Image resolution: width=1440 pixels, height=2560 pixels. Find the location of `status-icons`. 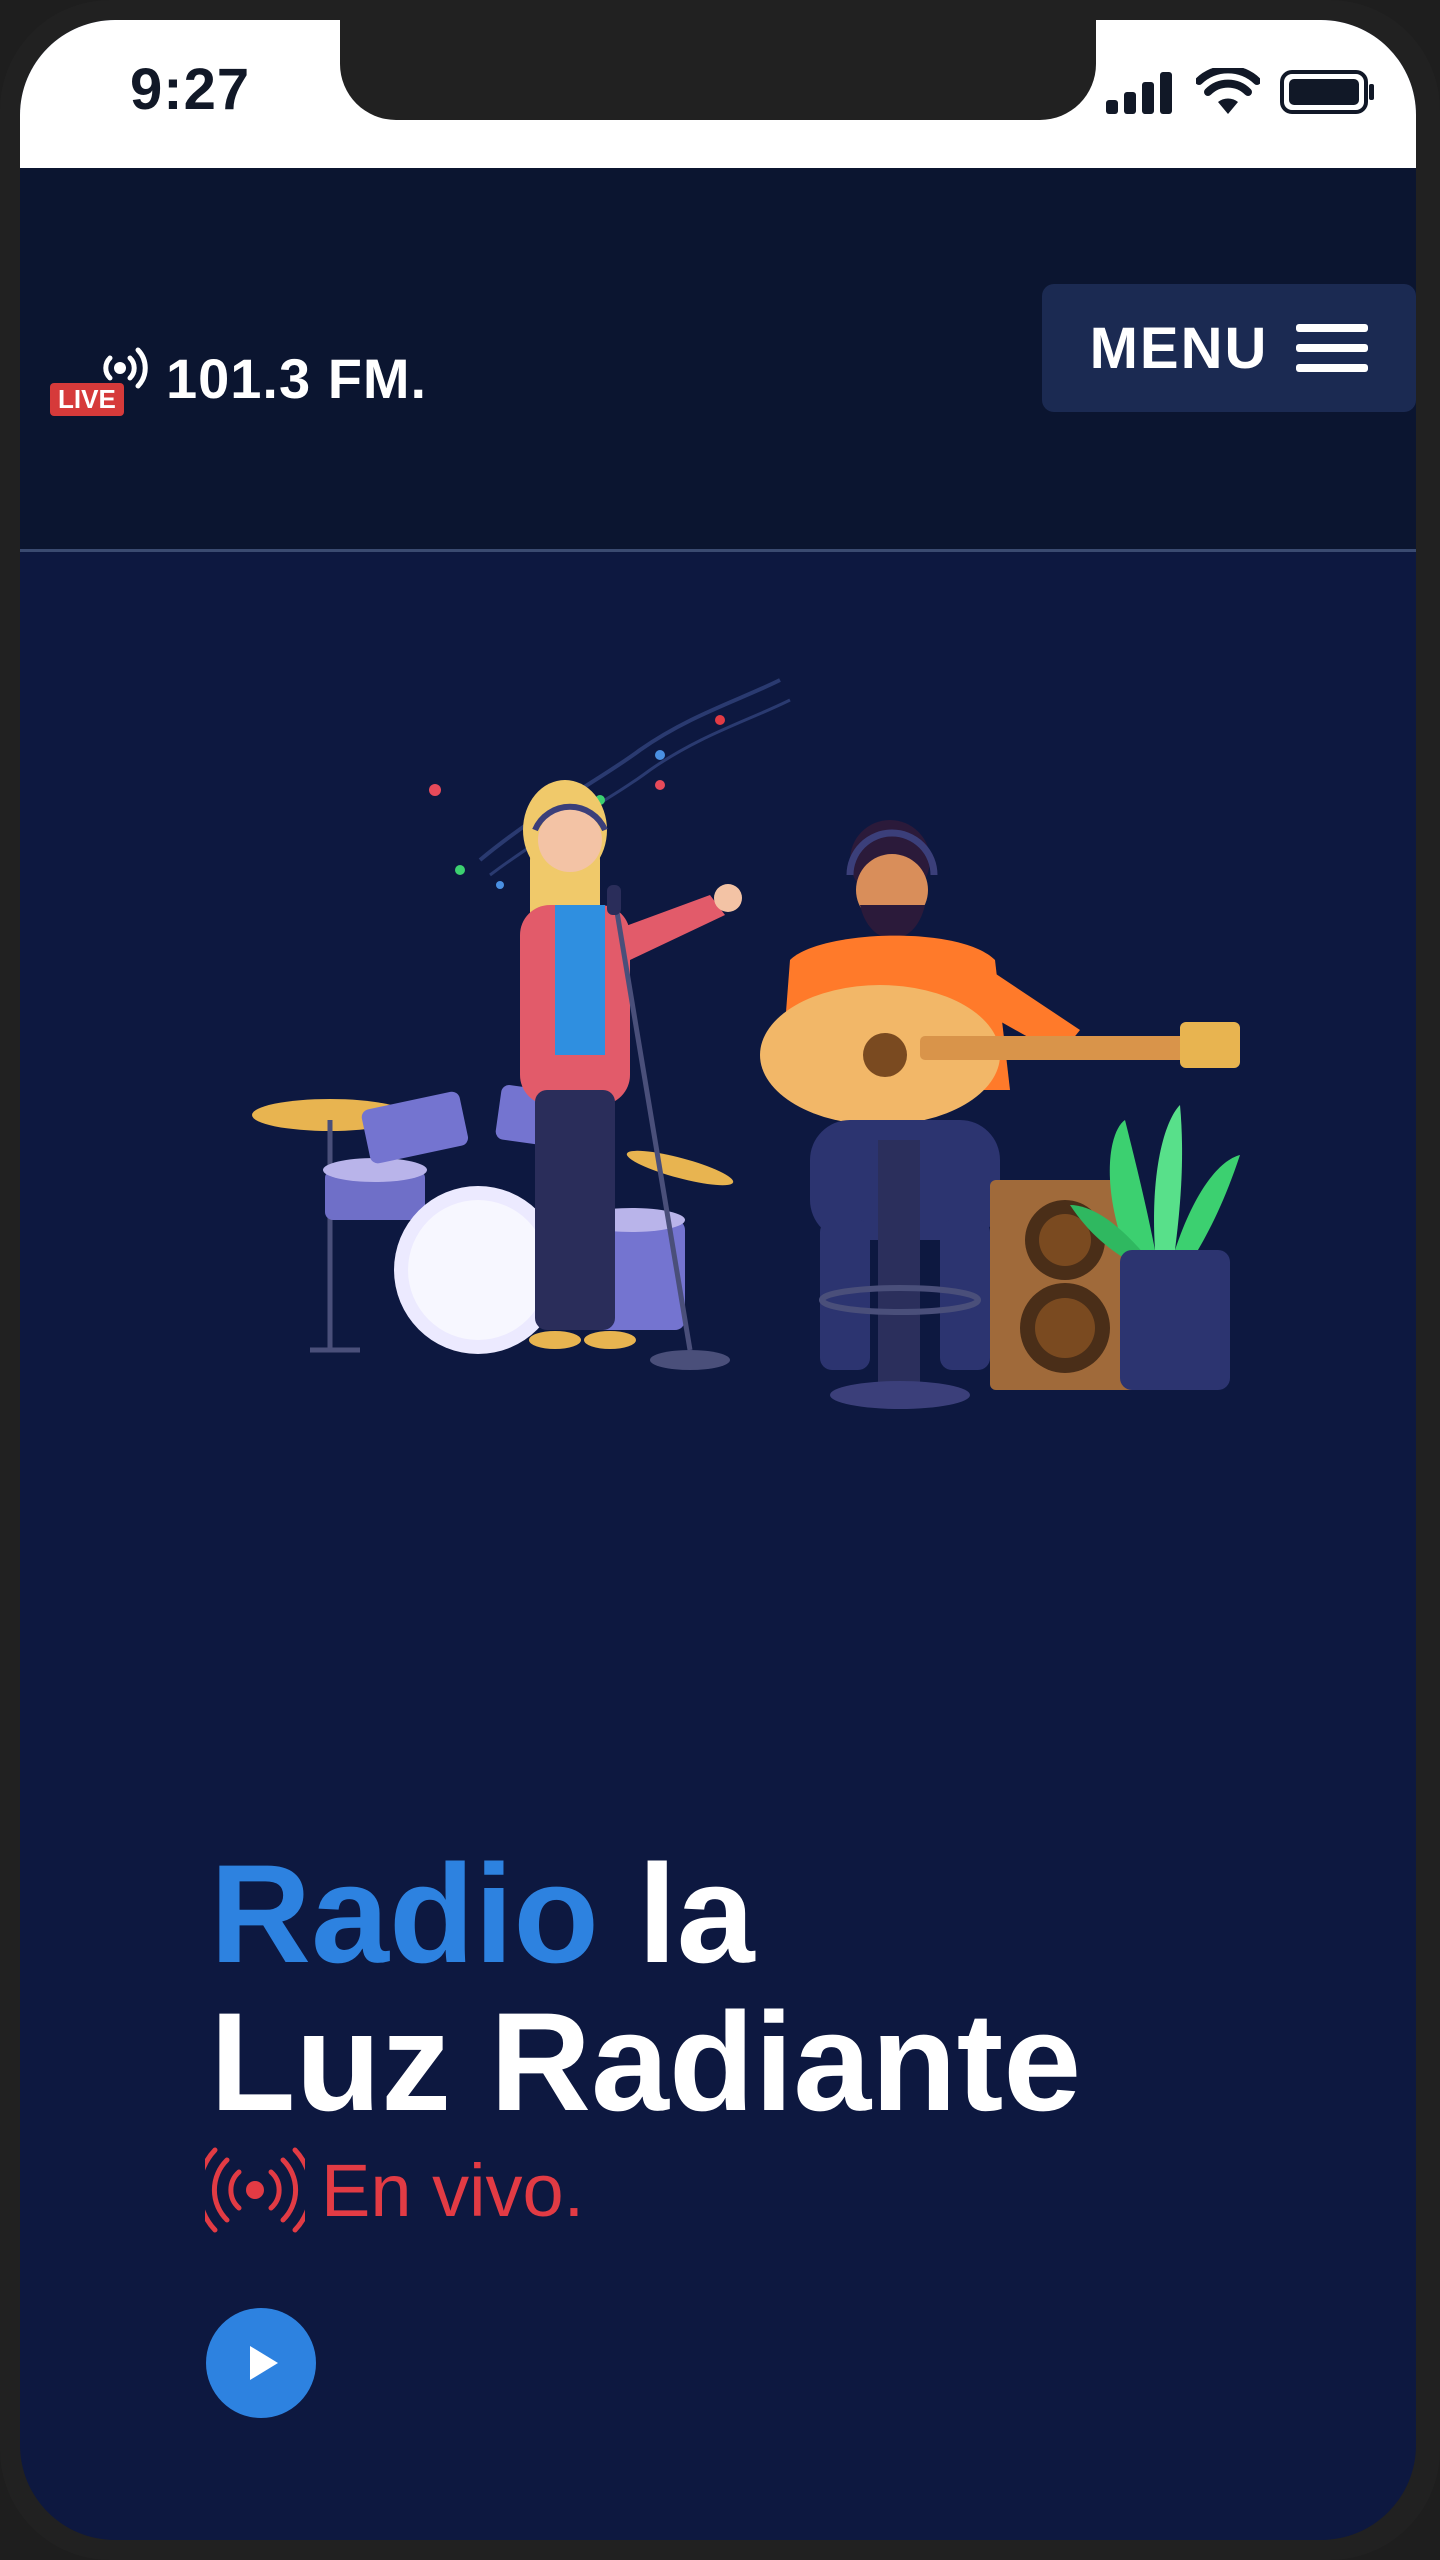

status-icons is located at coordinates (1240, 92).